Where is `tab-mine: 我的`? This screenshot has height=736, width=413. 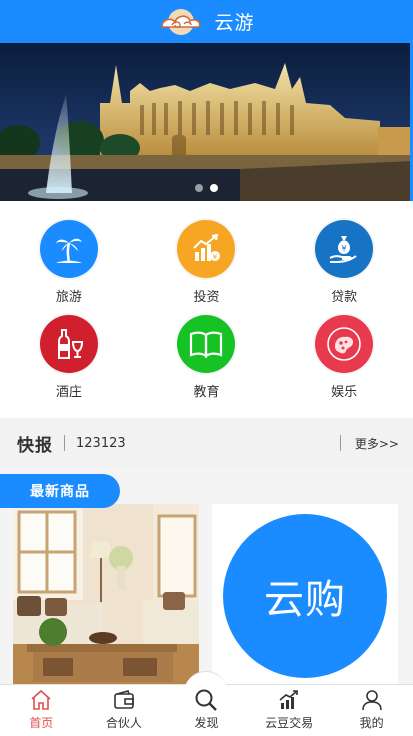
tab-mine: 我的 is located at coordinates (371, 710).